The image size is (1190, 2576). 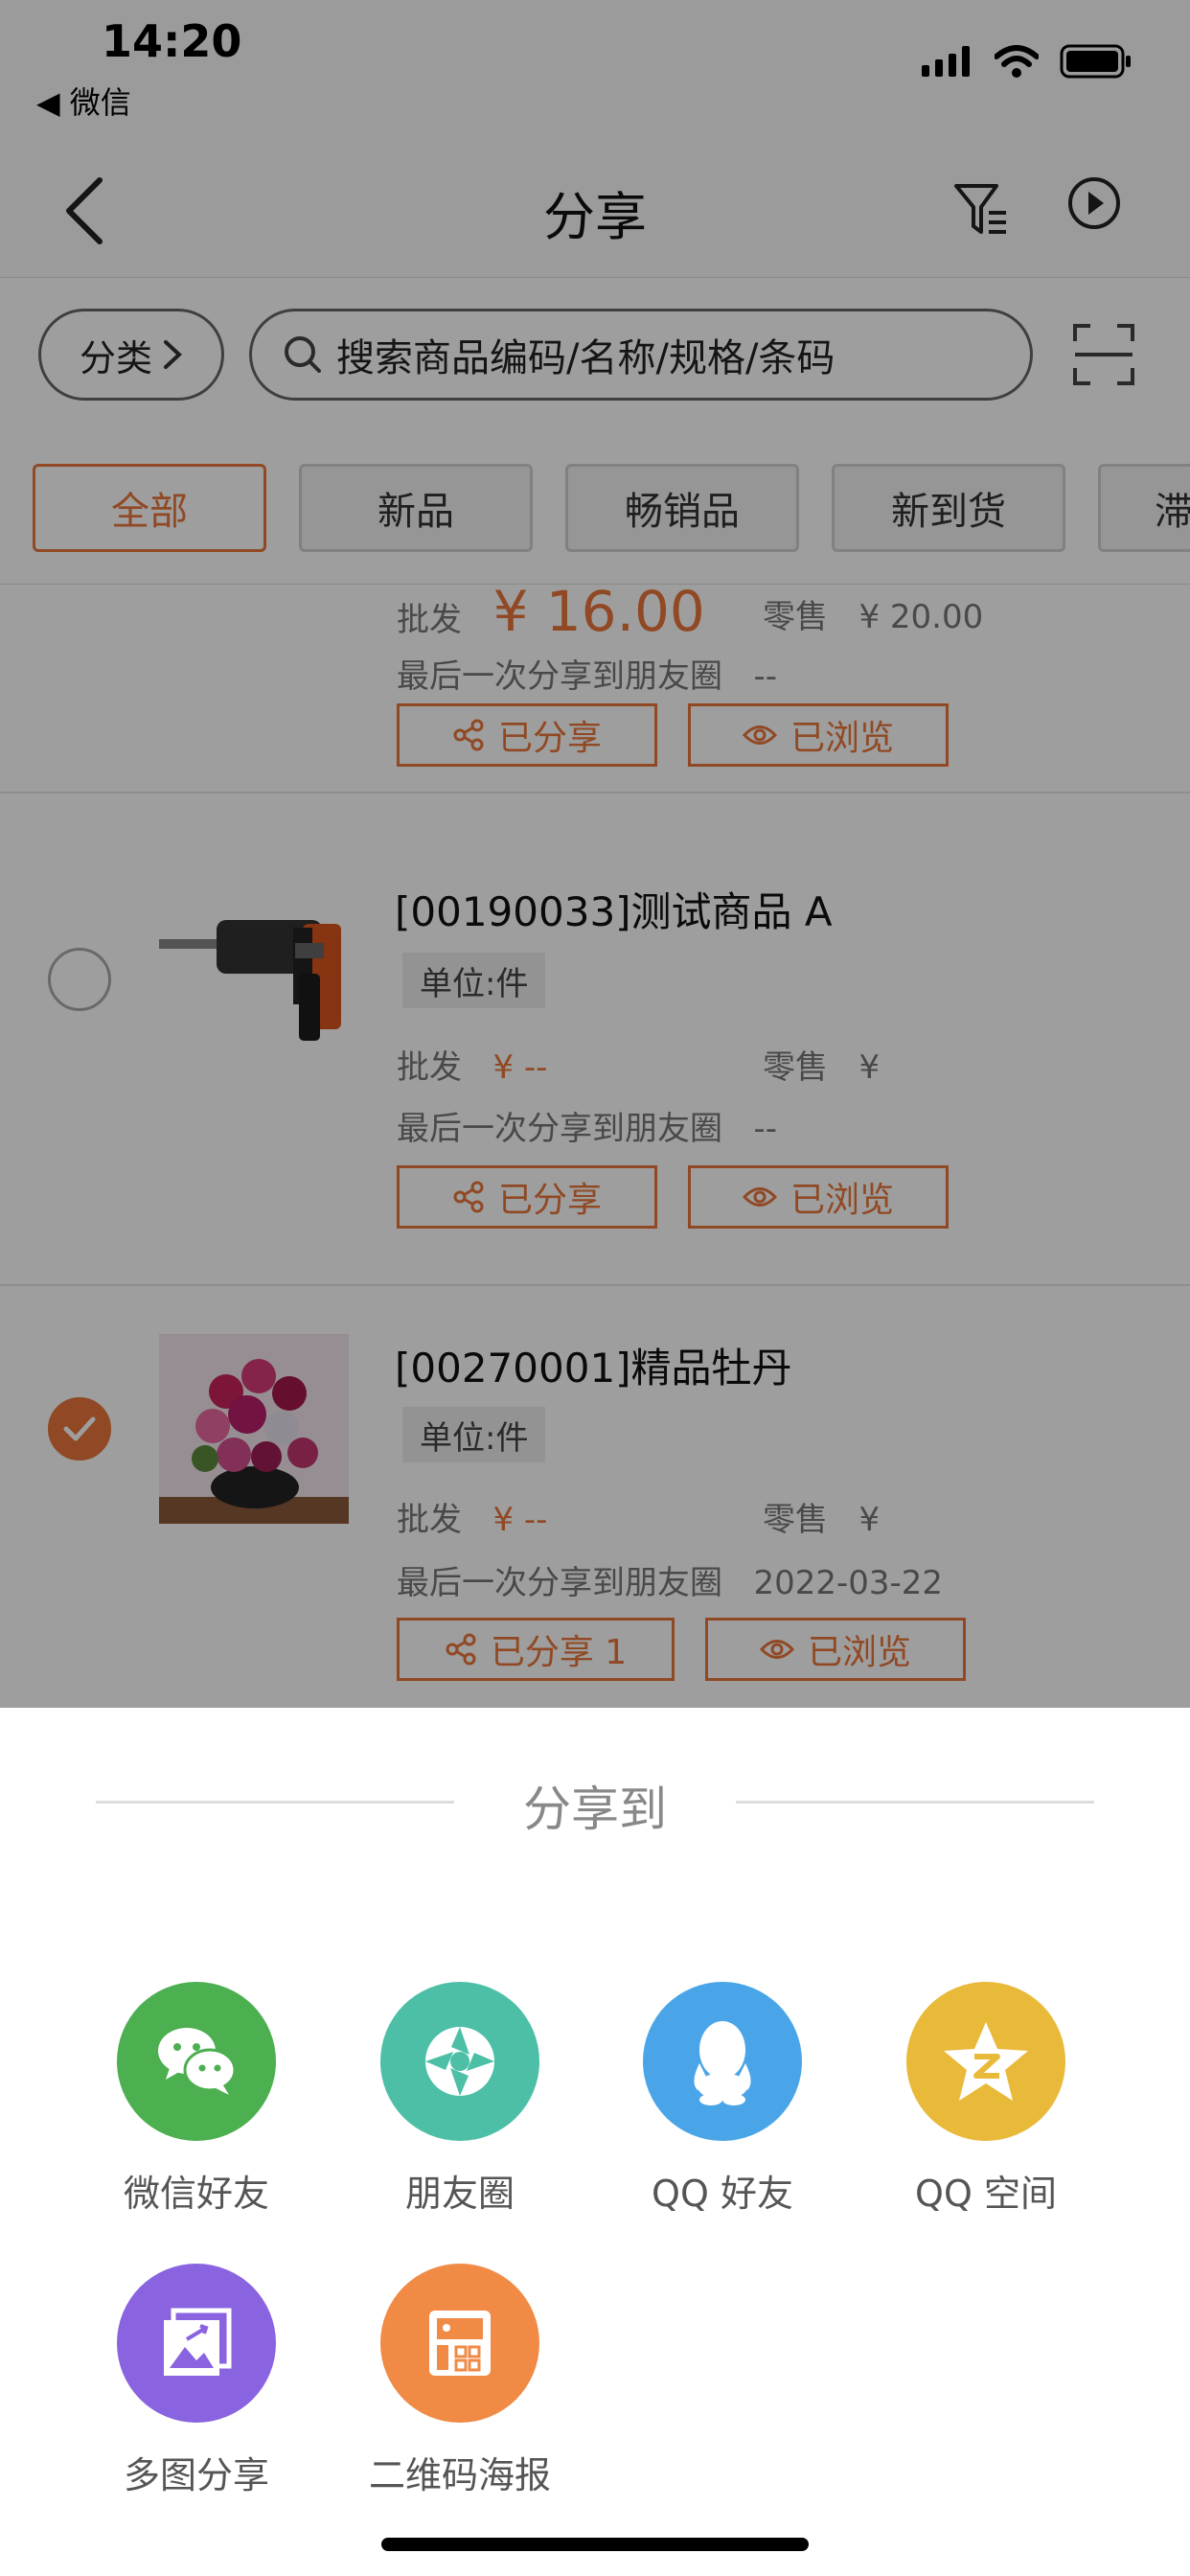 What do you see at coordinates (460, 2061) in the screenshot?
I see `moments-icon` at bounding box center [460, 2061].